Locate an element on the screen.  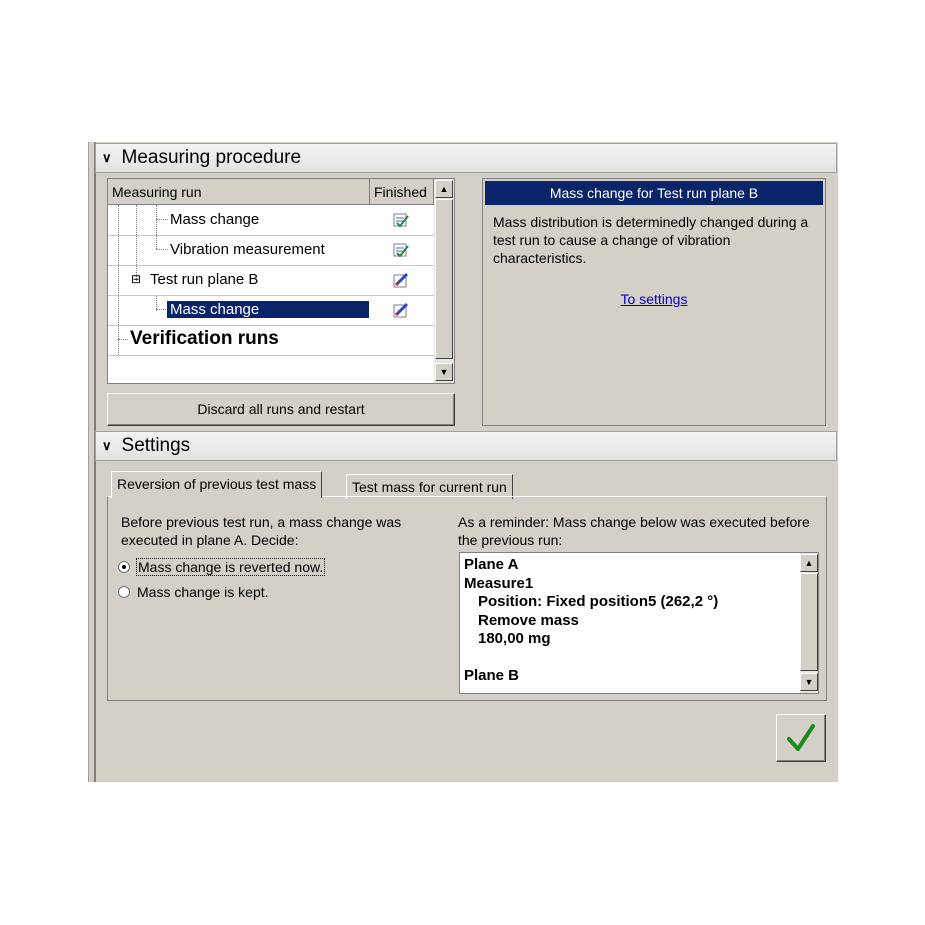
memo-line: Plane A is located at coordinates (491, 564).